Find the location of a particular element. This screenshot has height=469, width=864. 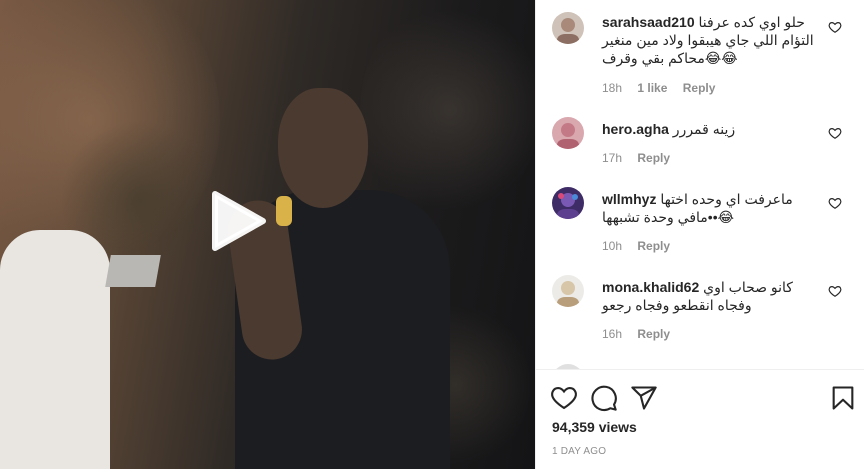

comment-icon is located at coordinates (604, 398).